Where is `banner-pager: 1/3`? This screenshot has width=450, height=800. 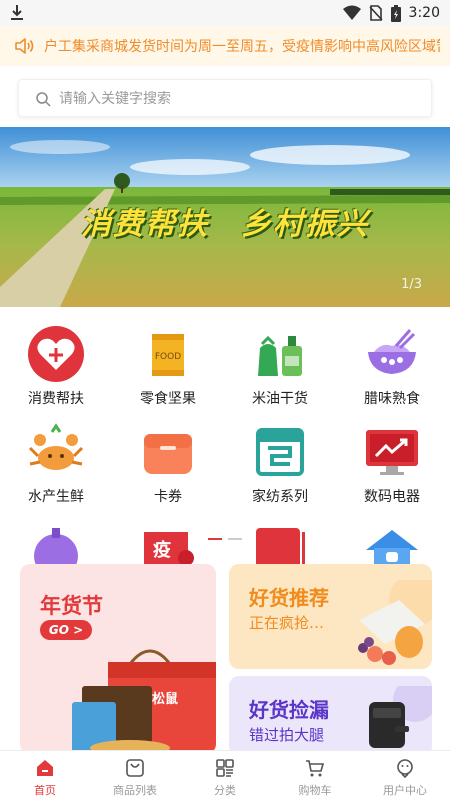 banner-pager: 1/3 is located at coordinates (411, 284).